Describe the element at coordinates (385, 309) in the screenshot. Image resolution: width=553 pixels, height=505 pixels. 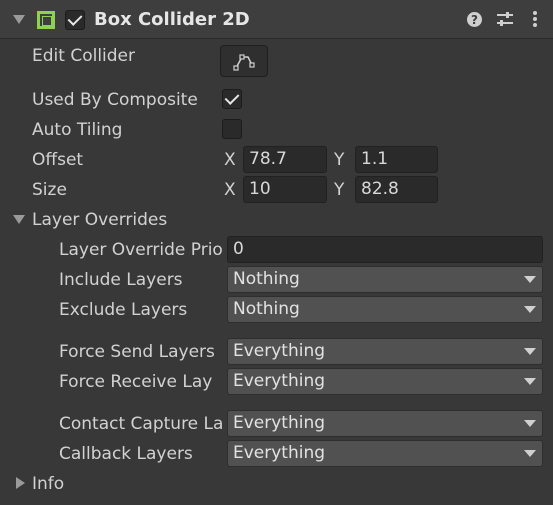
I see `exclude-layers-dropdown: Nothing` at that location.